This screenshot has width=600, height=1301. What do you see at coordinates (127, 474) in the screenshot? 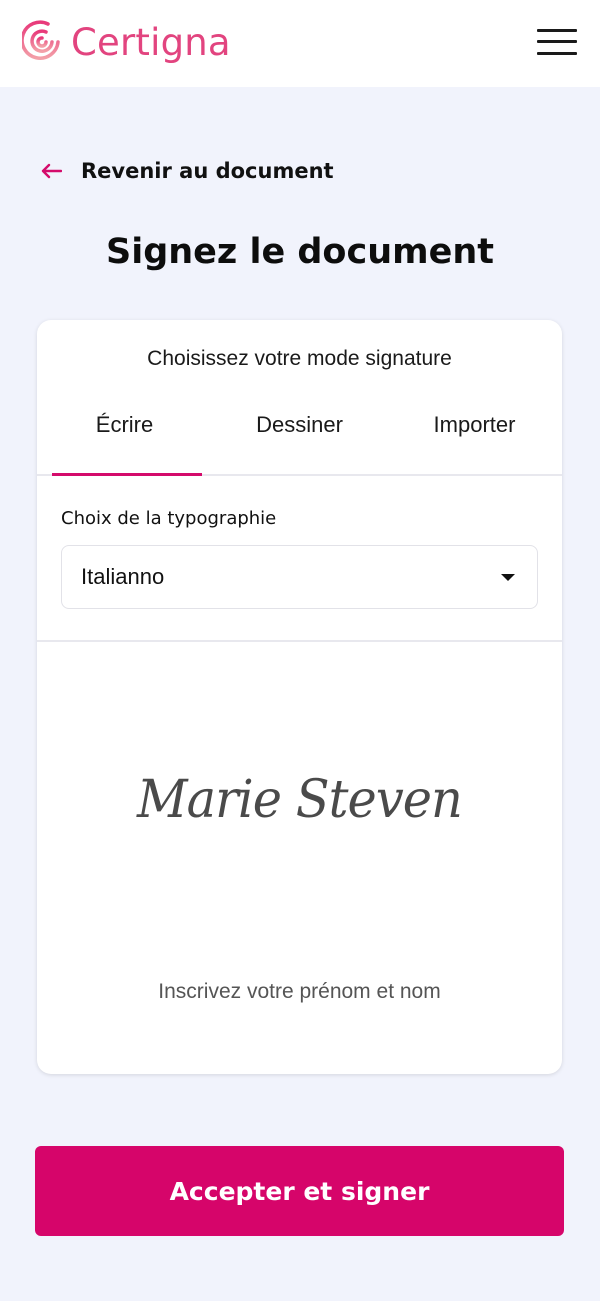
I see `active-tab-indicator` at bounding box center [127, 474].